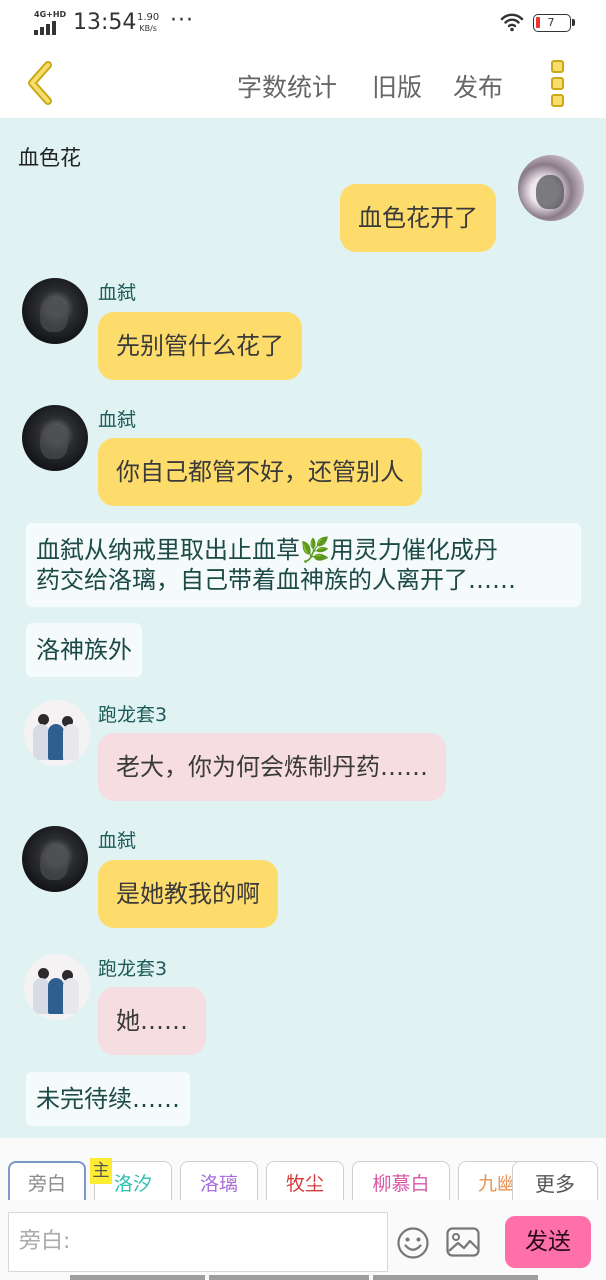 Image resolution: width=606 pixels, height=1280 pixels. What do you see at coordinates (200, 346) in the screenshot?
I see `message-bubble: 先别管什么花了` at bounding box center [200, 346].